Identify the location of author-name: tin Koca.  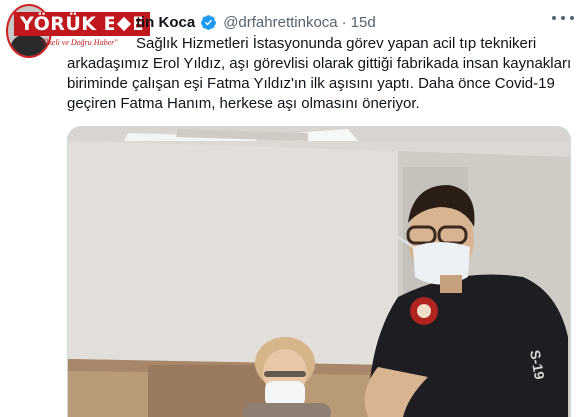
(165, 22).